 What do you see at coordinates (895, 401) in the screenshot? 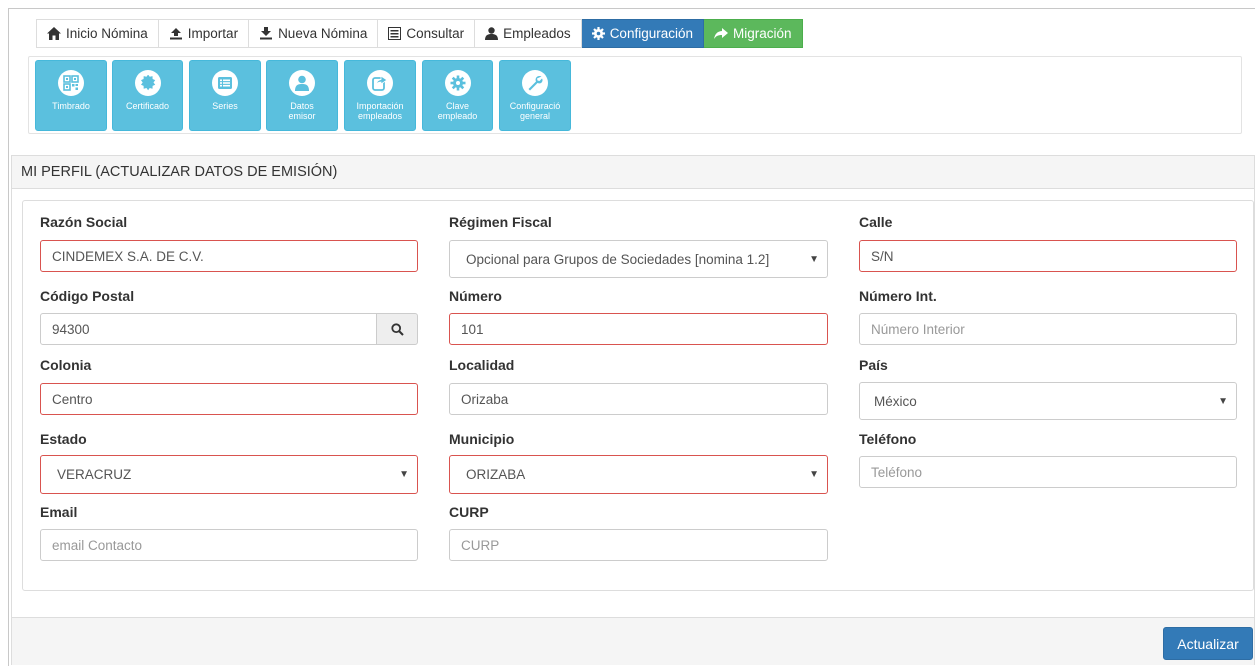
I see `pais-value: México` at bounding box center [895, 401].